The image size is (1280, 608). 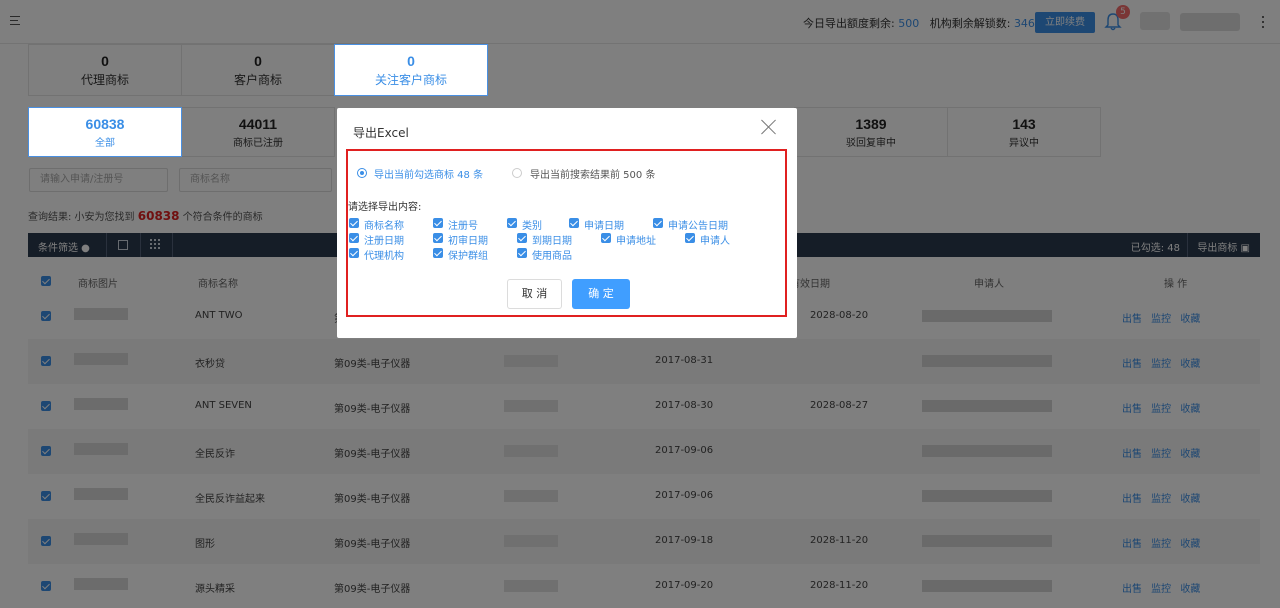 I want to click on cancel-button: 取 消, so click(x=534, y=294).